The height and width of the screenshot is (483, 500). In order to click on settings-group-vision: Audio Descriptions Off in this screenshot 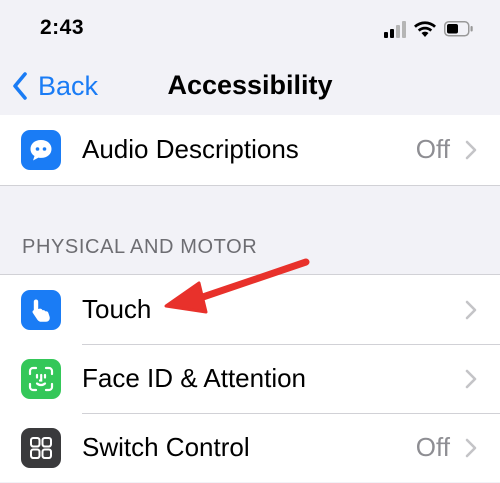, I will do `click(250, 150)`.